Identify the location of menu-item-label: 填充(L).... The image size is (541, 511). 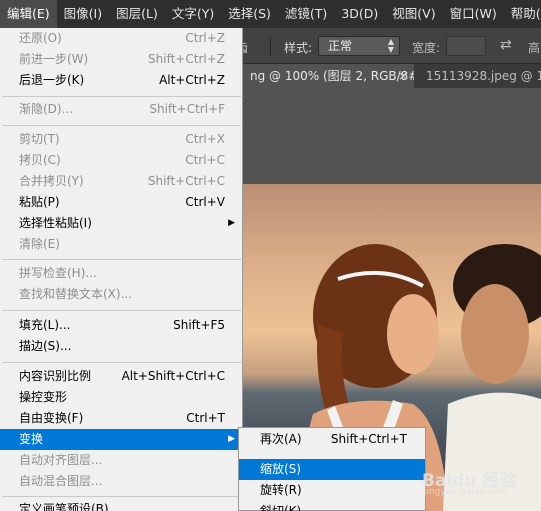
(45, 325).